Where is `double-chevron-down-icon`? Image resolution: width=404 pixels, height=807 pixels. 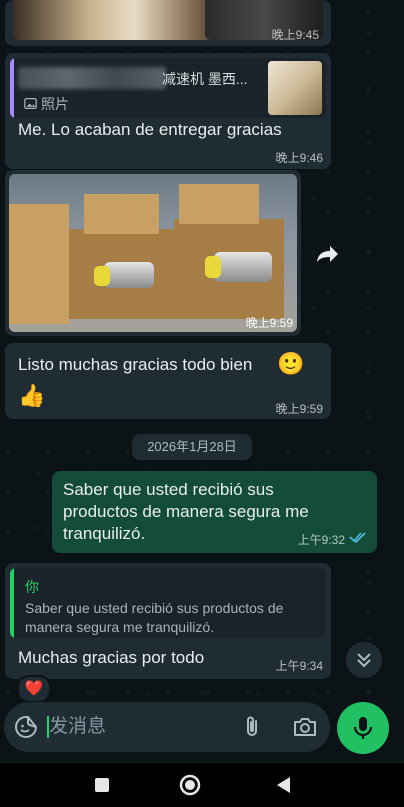
double-chevron-down-icon is located at coordinates (364, 660).